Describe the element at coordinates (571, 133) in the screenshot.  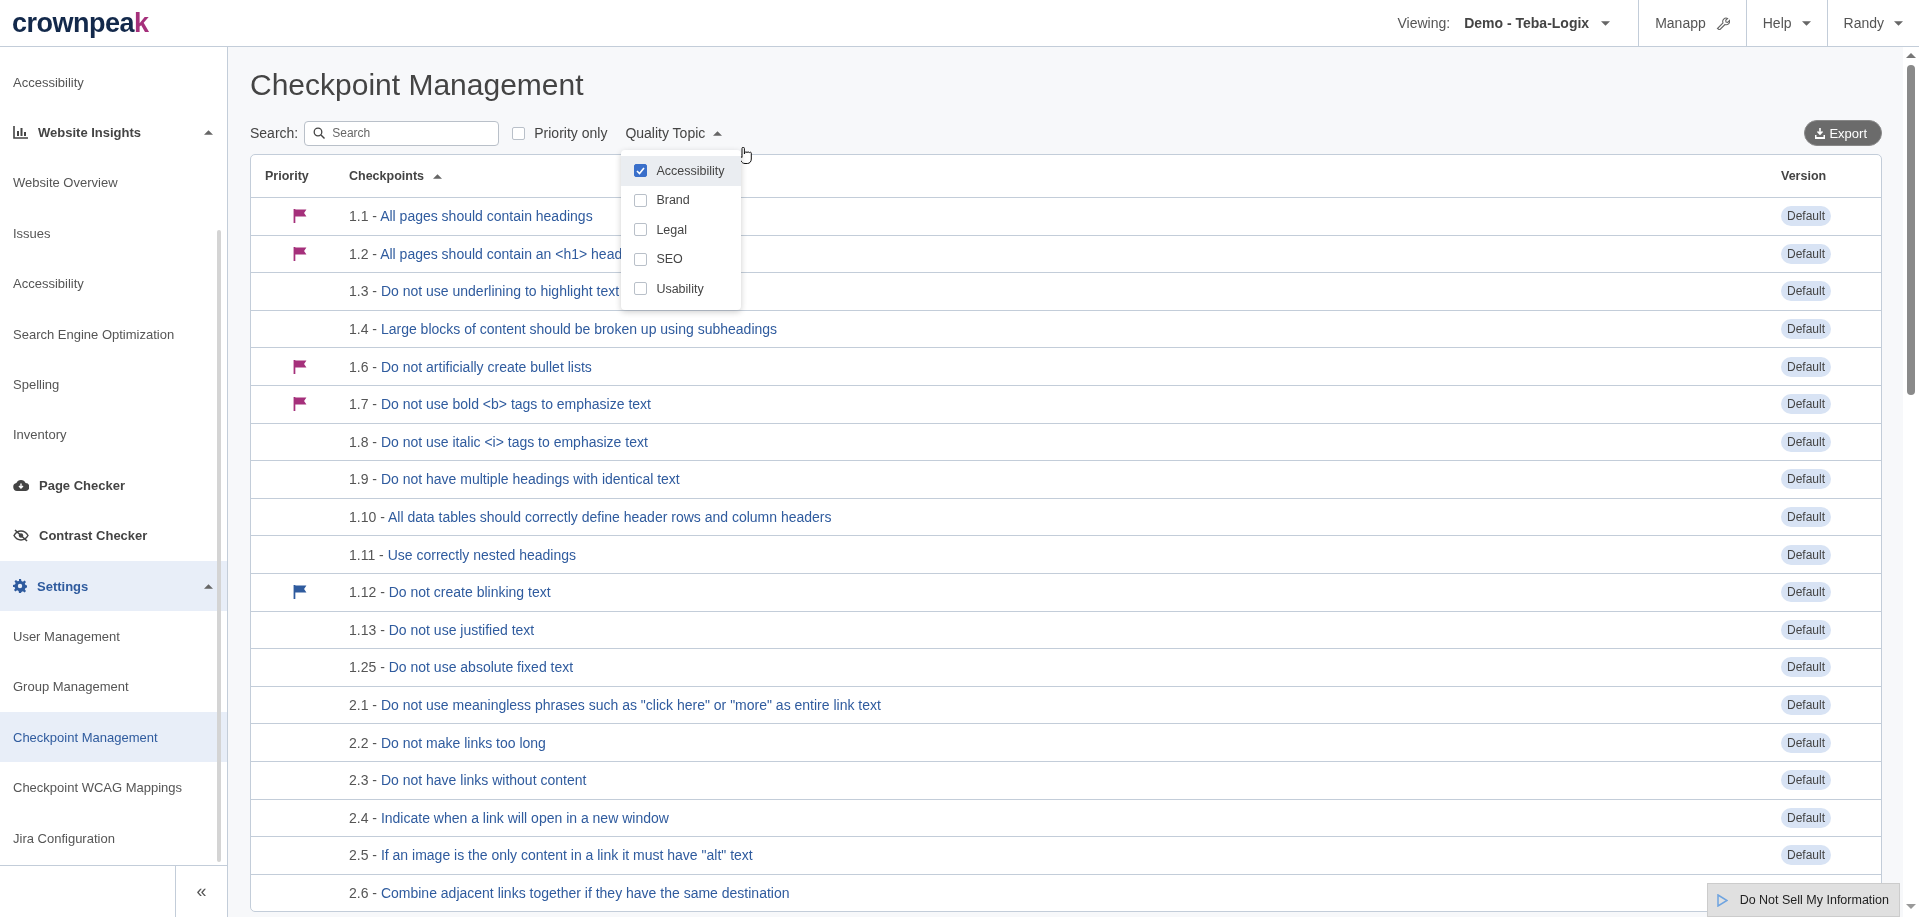
I see `checkbox-label: Priority only` at that location.